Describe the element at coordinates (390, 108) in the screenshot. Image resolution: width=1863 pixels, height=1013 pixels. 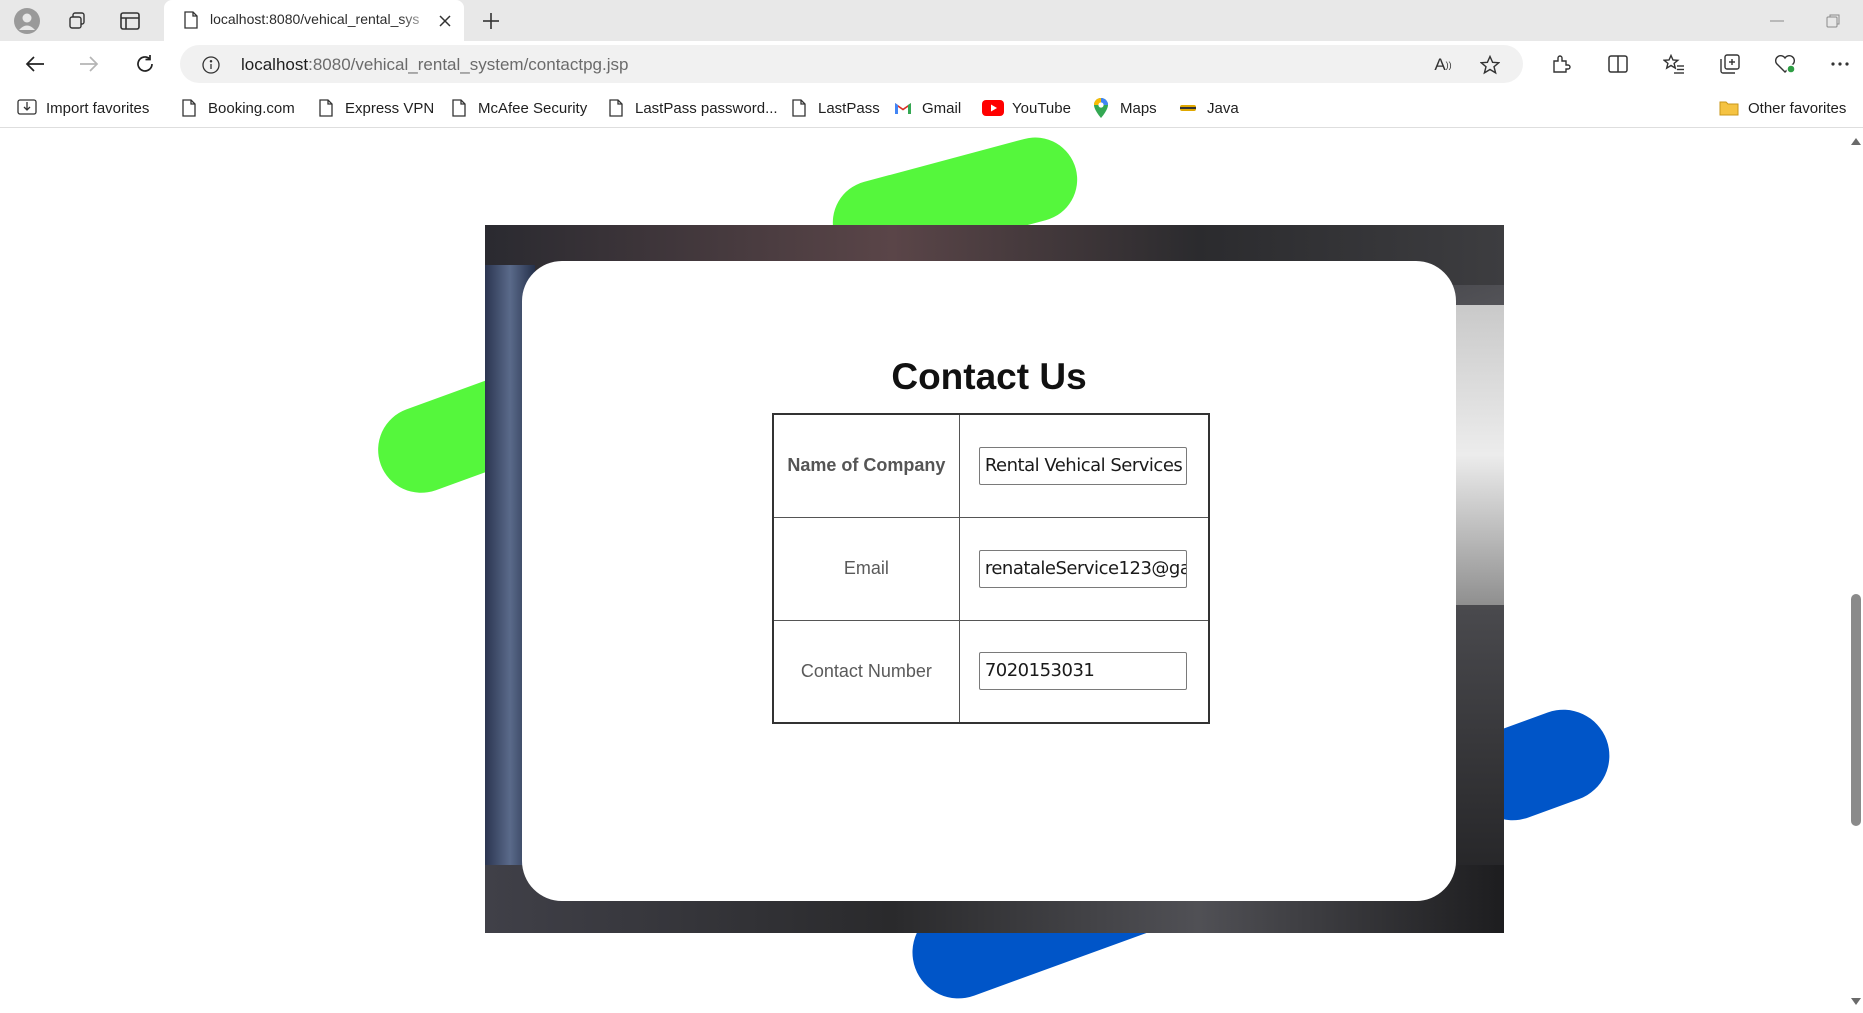
I see `favorite-label: Express VPN` at that location.